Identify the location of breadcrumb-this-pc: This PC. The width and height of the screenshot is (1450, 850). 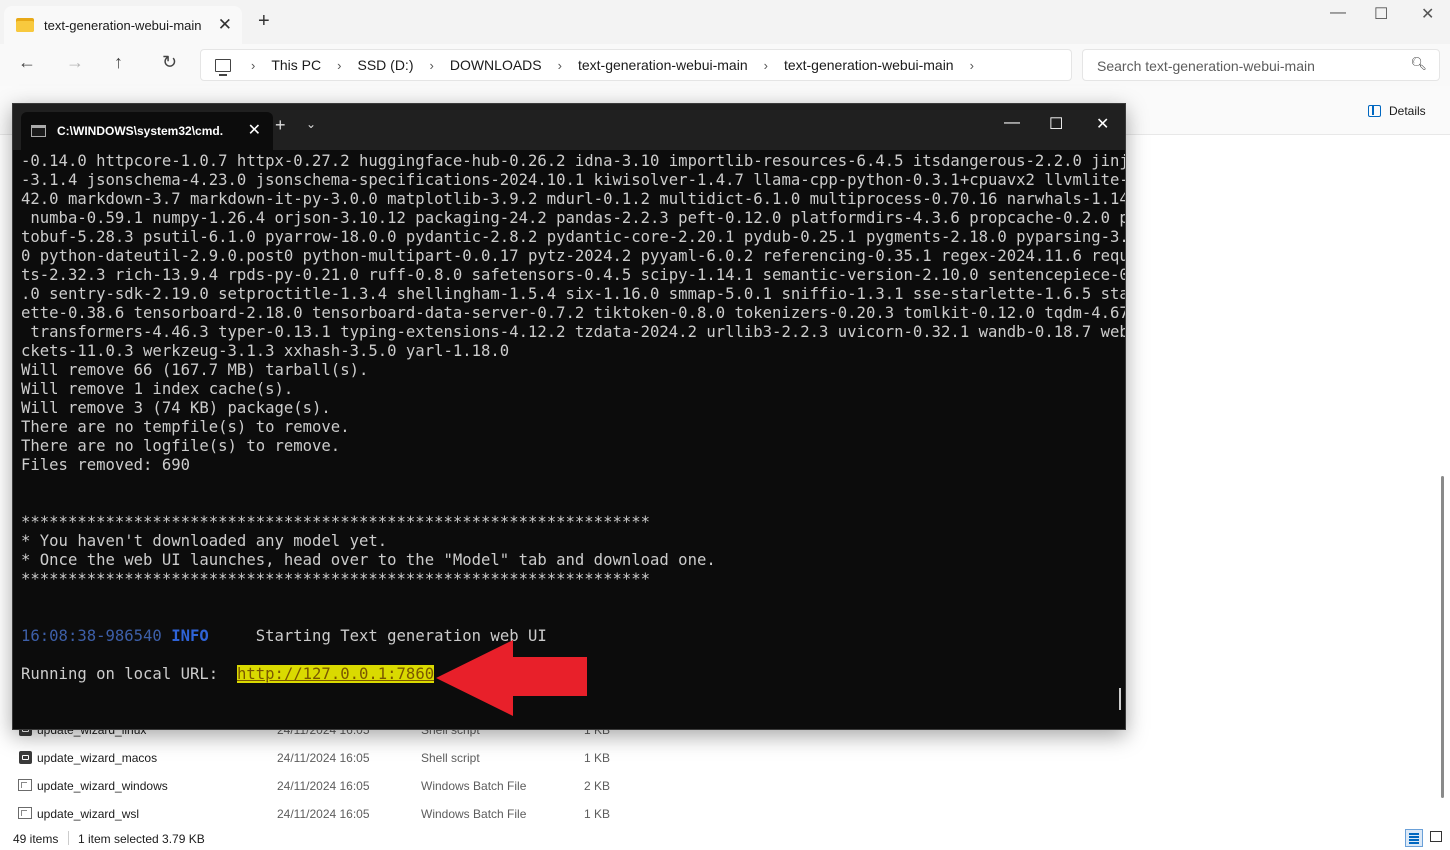
(296, 65).